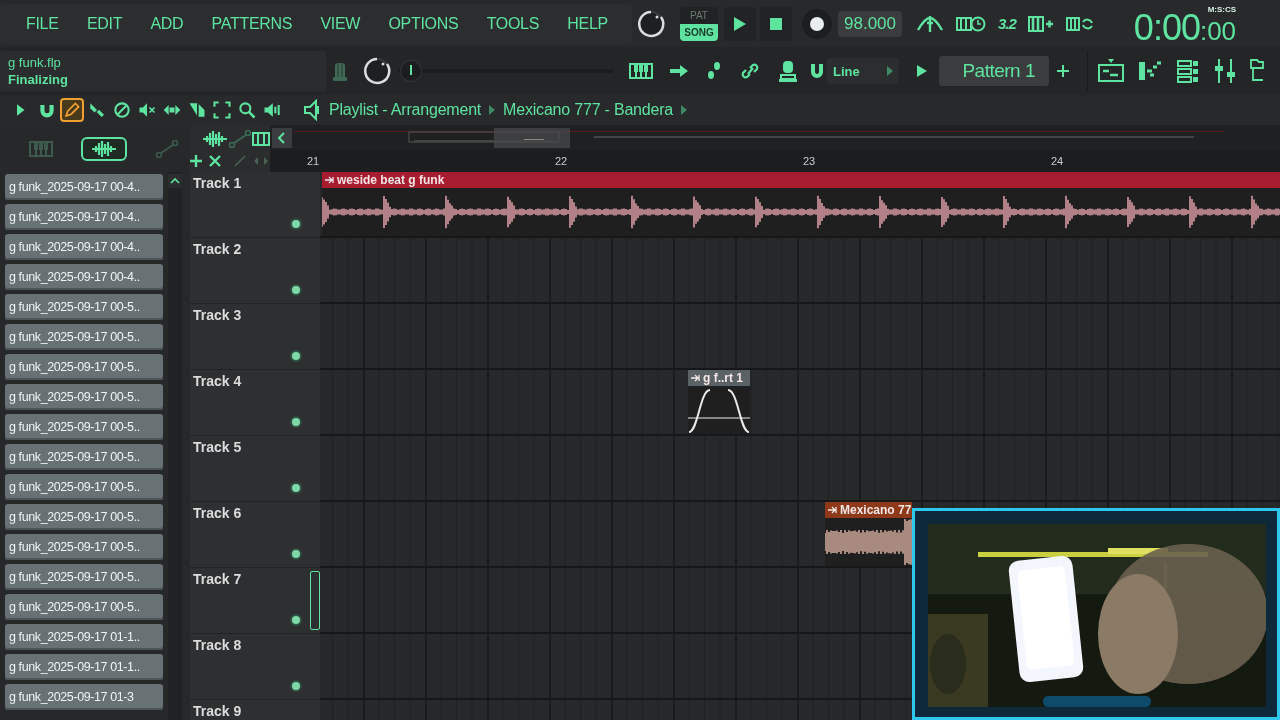 This screenshot has width=1280, height=720. What do you see at coordinates (167, 23) in the screenshot?
I see `menu-item: ADD` at bounding box center [167, 23].